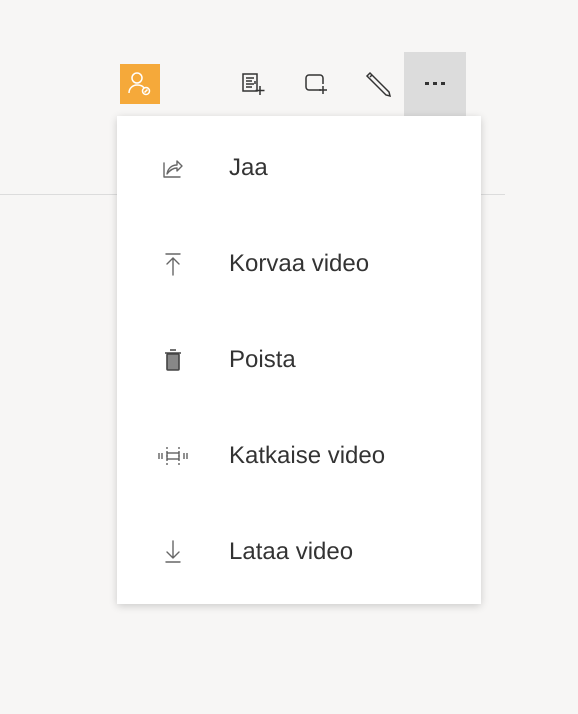 Image resolution: width=578 pixels, height=714 pixels. What do you see at coordinates (299, 456) in the screenshot?
I see `menu-item: Katkaise video` at bounding box center [299, 456].